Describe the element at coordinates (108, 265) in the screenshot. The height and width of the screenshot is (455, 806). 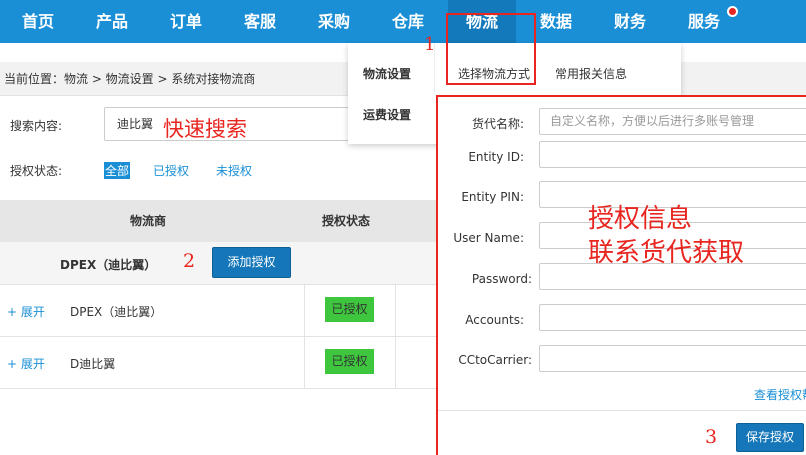
I see `carrier-group-name: DPEX（迪比翼）` at that location.